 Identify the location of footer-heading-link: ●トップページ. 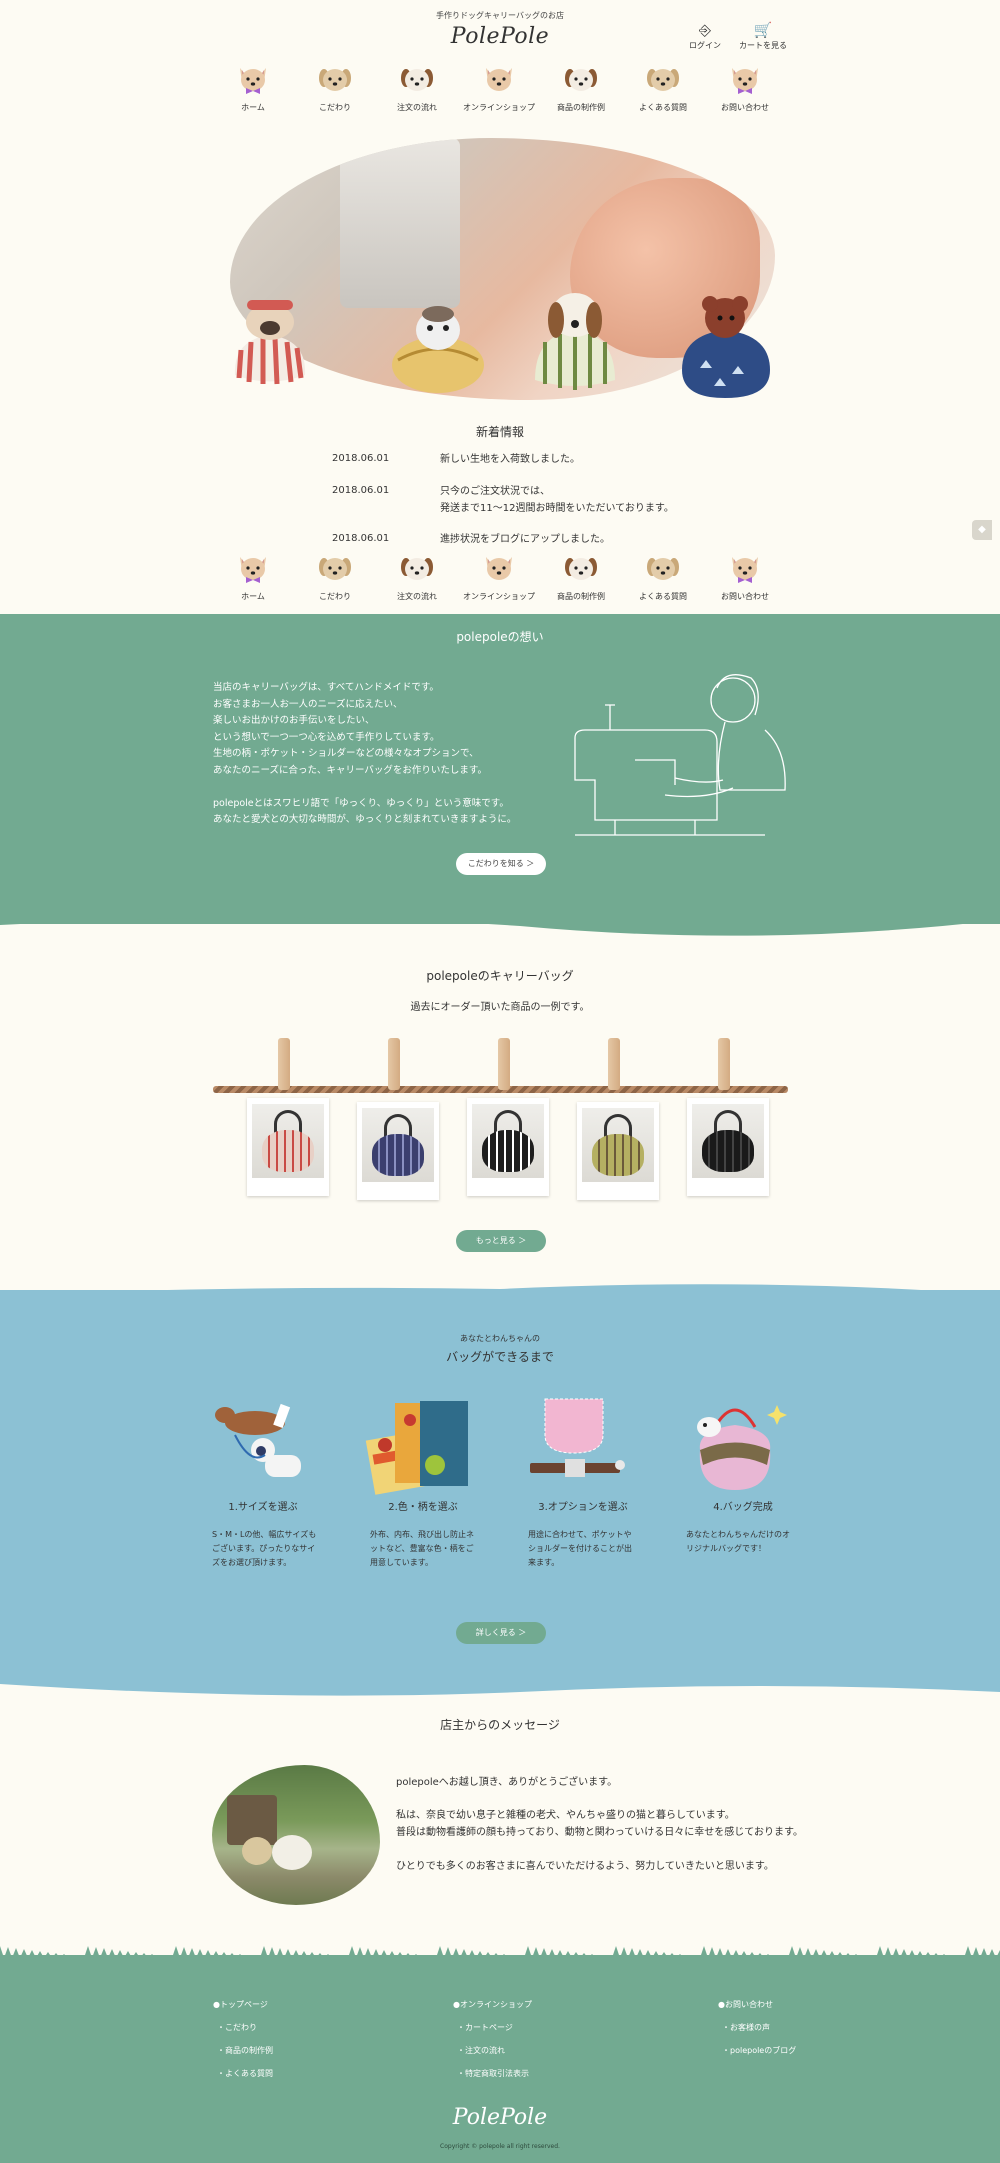
(240, 2004).